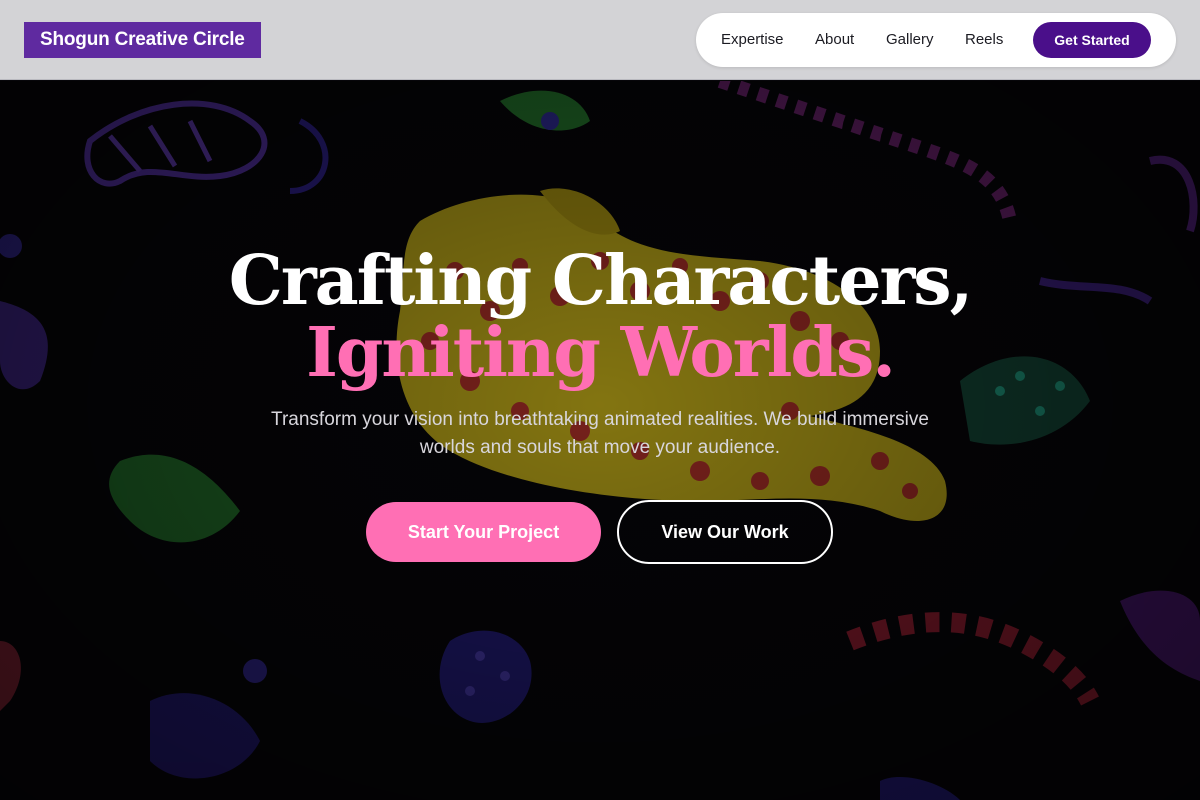 The width and height of the screenshot is (1200, 800). Describe the element at coordinates (752, 40) in the screenshot. I see `nav-link-expertise: Expertise` at that location.